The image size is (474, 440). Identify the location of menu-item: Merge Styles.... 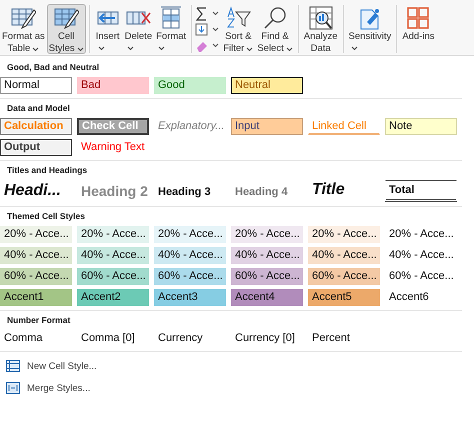
(237, 388).